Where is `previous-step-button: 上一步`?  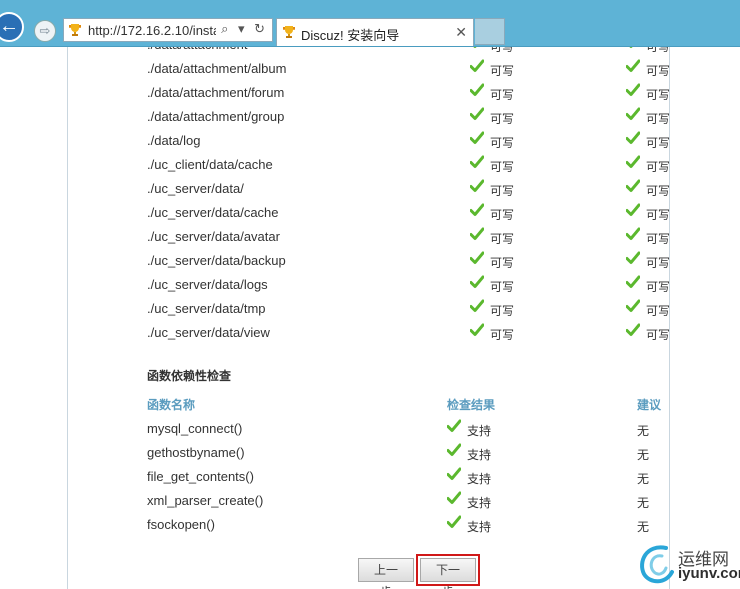 previous-step-button: 上一步 is located at coordinates (386, 573).